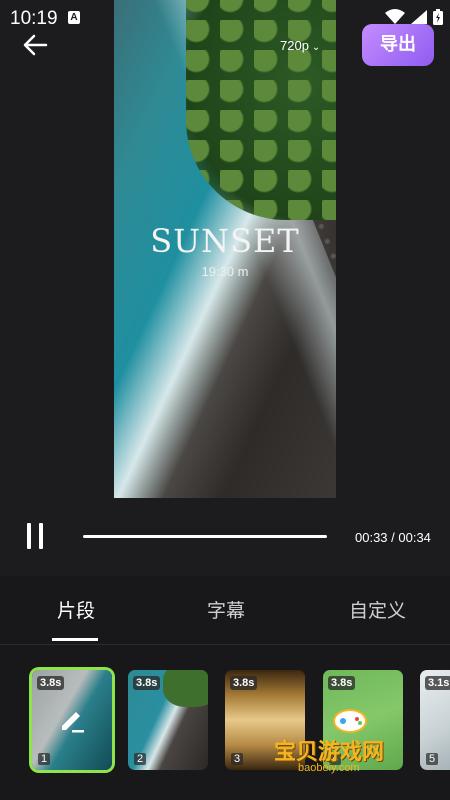 This screenshot has height=800, width=450. I want to click on pause-bar-left, so click(29, 536).